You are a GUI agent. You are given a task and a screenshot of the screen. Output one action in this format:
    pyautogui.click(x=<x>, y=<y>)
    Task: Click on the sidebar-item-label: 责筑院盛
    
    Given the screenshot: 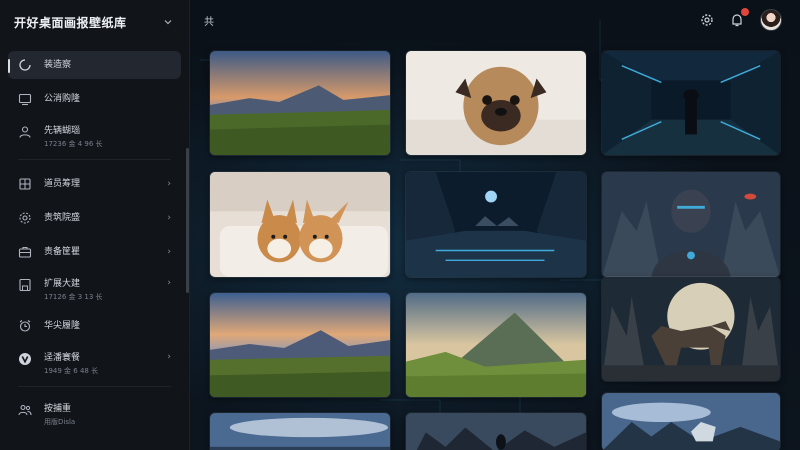 What is the action you would take?
    pyautogui.click(x=62, y=218)
    